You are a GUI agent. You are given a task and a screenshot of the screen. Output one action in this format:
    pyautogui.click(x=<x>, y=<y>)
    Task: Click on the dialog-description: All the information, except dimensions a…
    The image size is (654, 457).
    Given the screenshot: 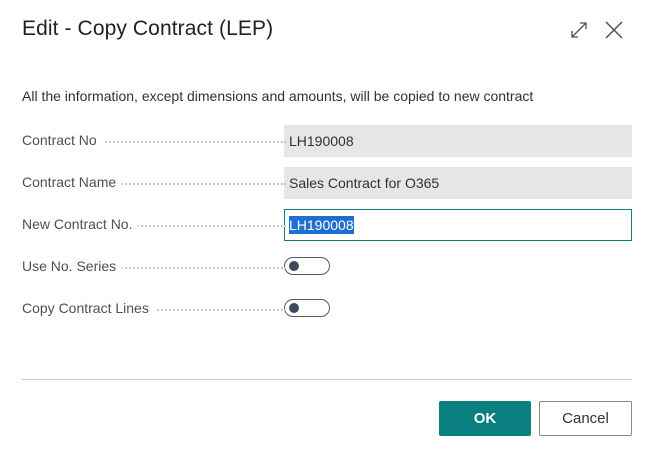 What is the action you would take?
    pyautogui.click(x=278, y=96)
    